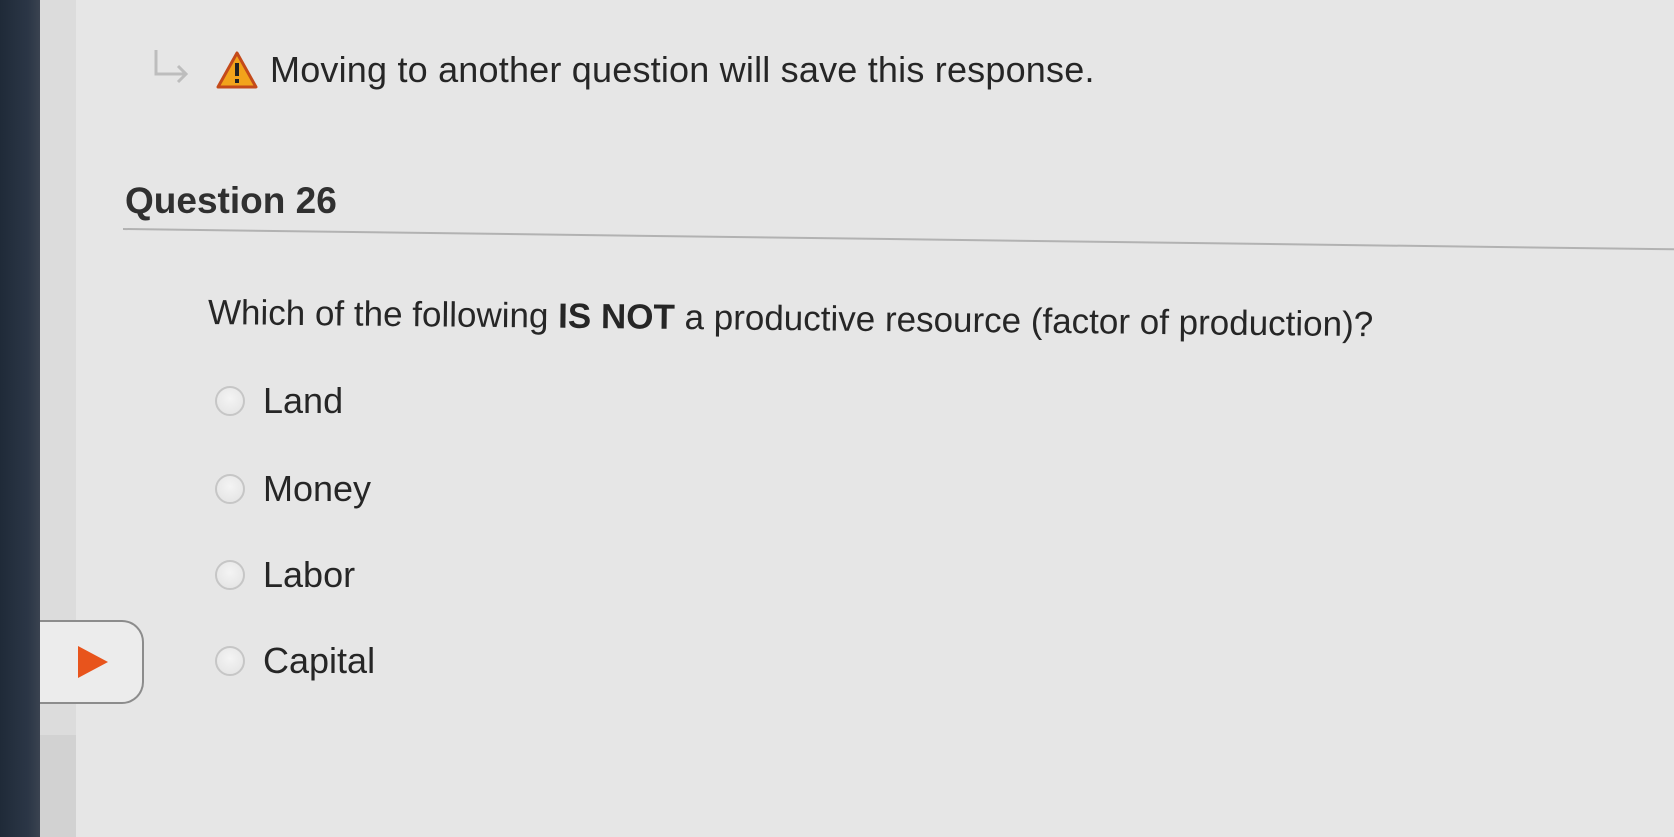  Describe the element at coordinates (317, 488) in the screenshot. I see `answer-label: Money` at that location.